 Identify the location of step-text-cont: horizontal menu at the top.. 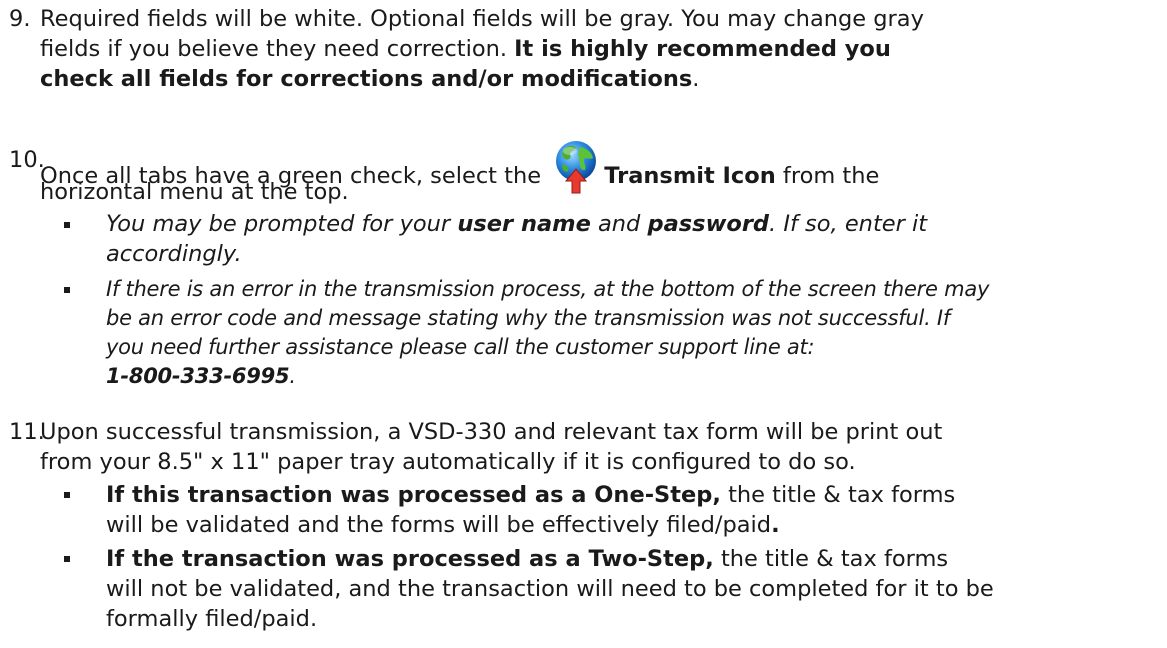
(600, 192).